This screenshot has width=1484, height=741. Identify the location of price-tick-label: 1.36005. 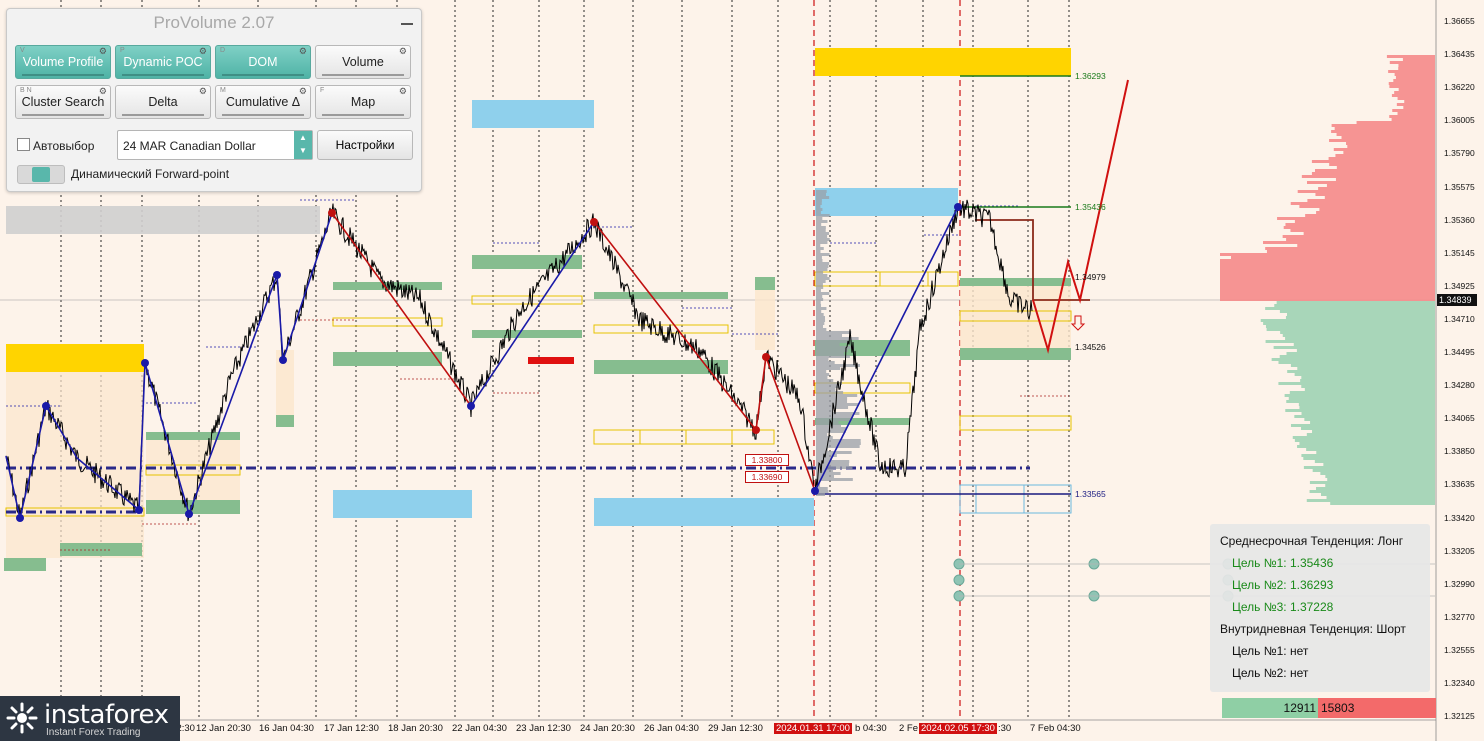
(1459, 120).